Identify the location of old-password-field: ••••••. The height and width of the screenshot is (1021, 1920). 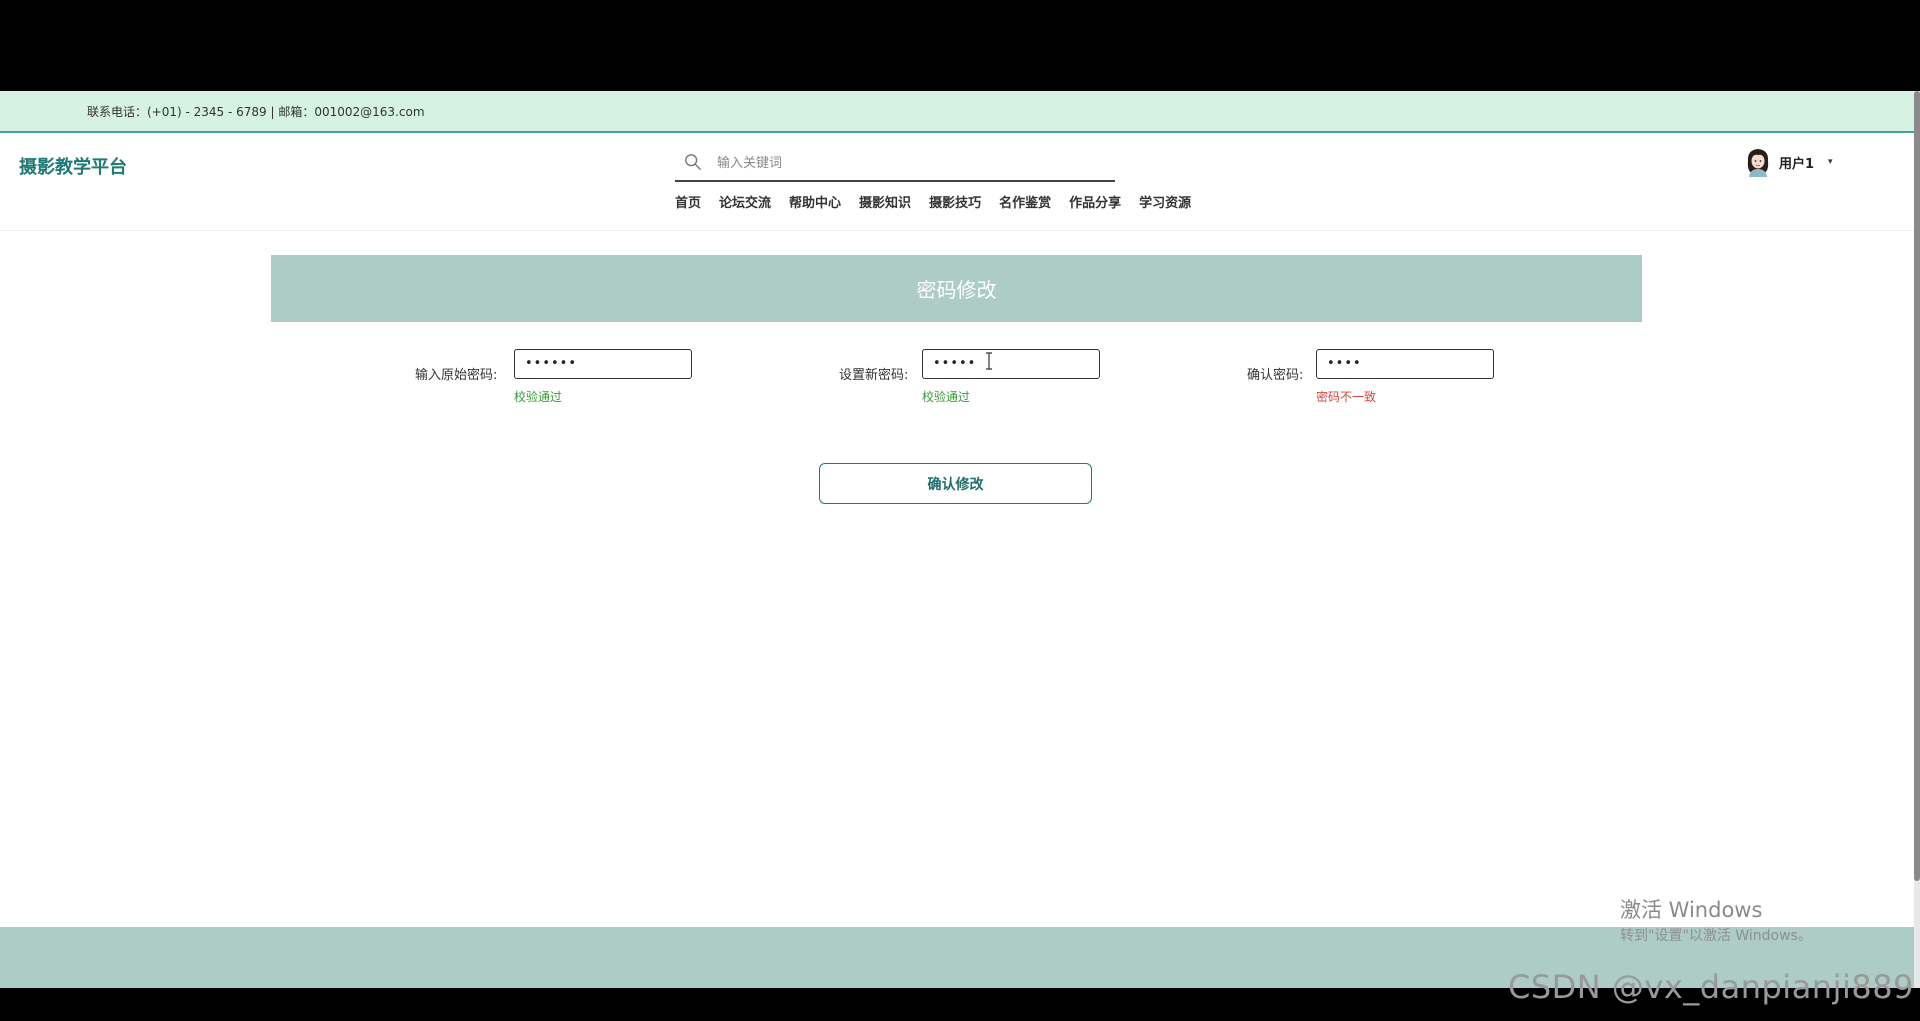
(603, 364).